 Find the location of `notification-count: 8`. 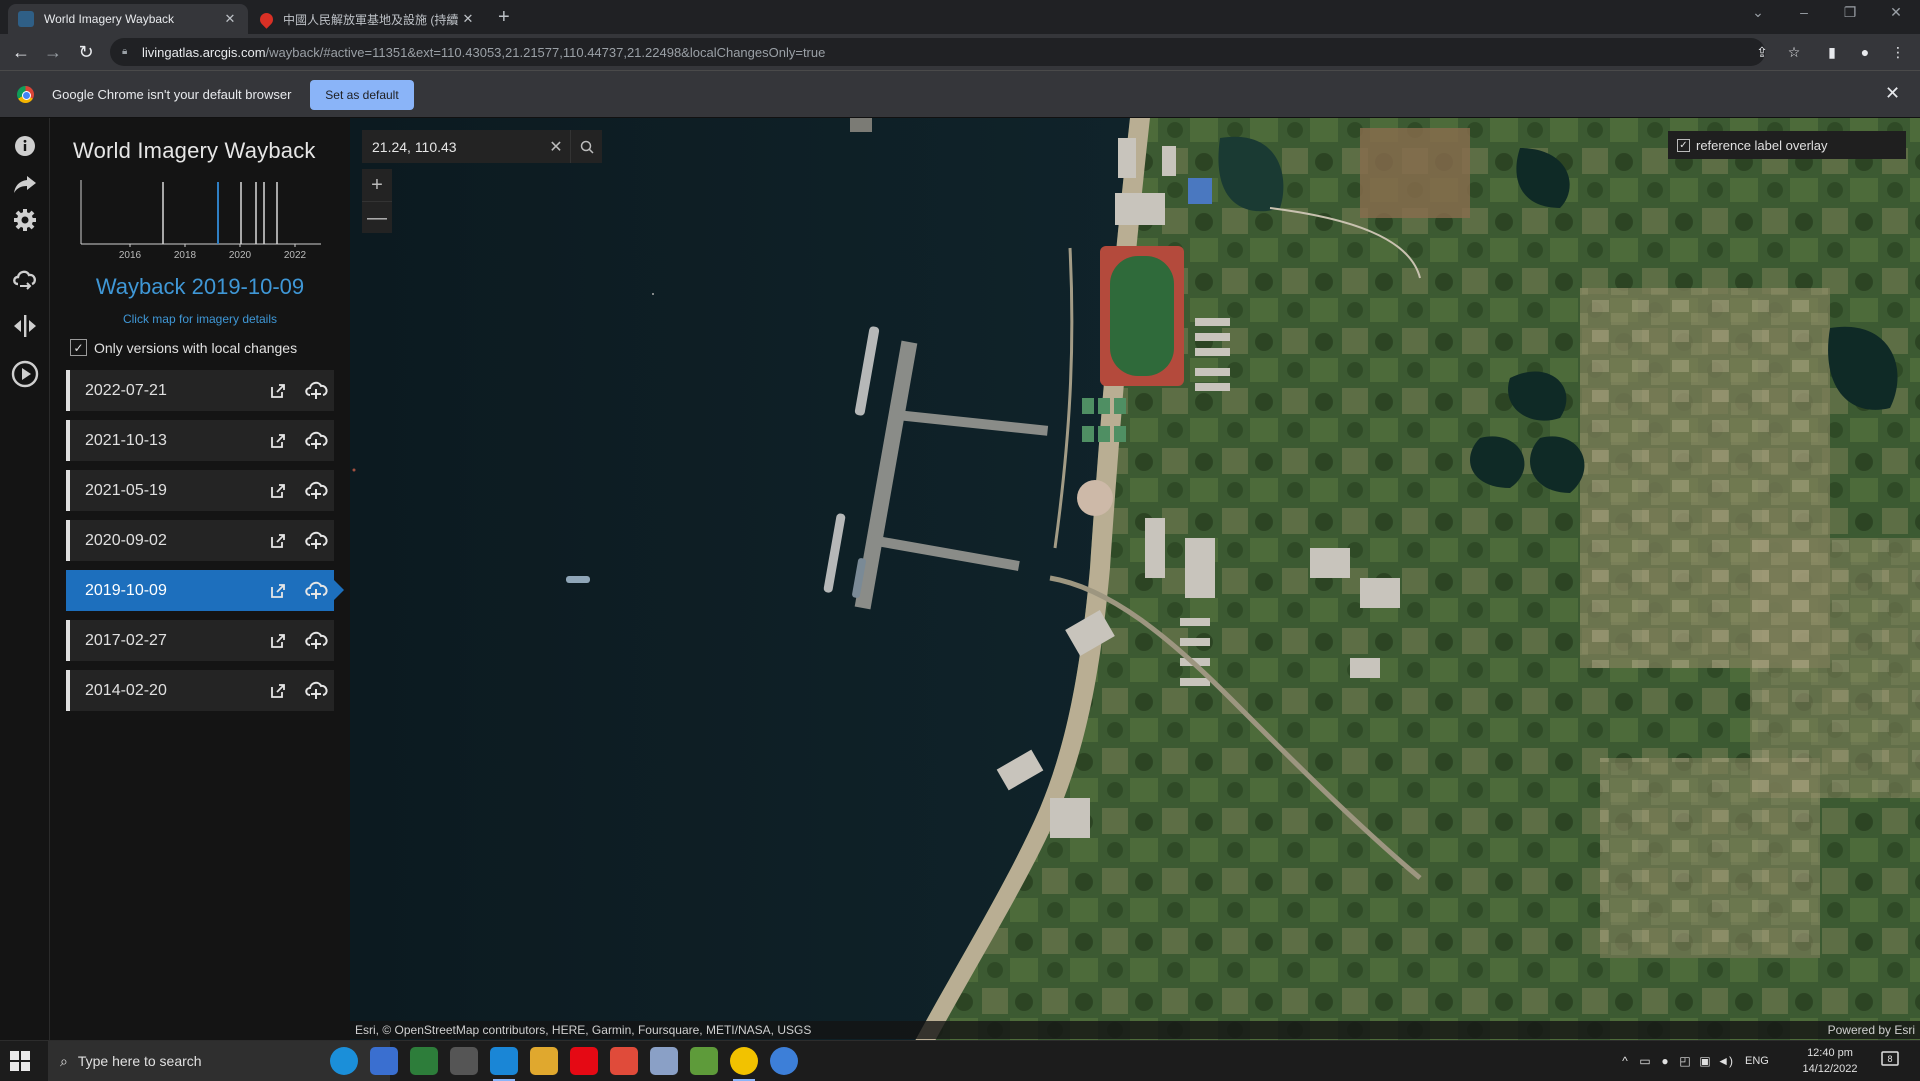

notification-count: 8 is located at coordinates (1889, 1059).